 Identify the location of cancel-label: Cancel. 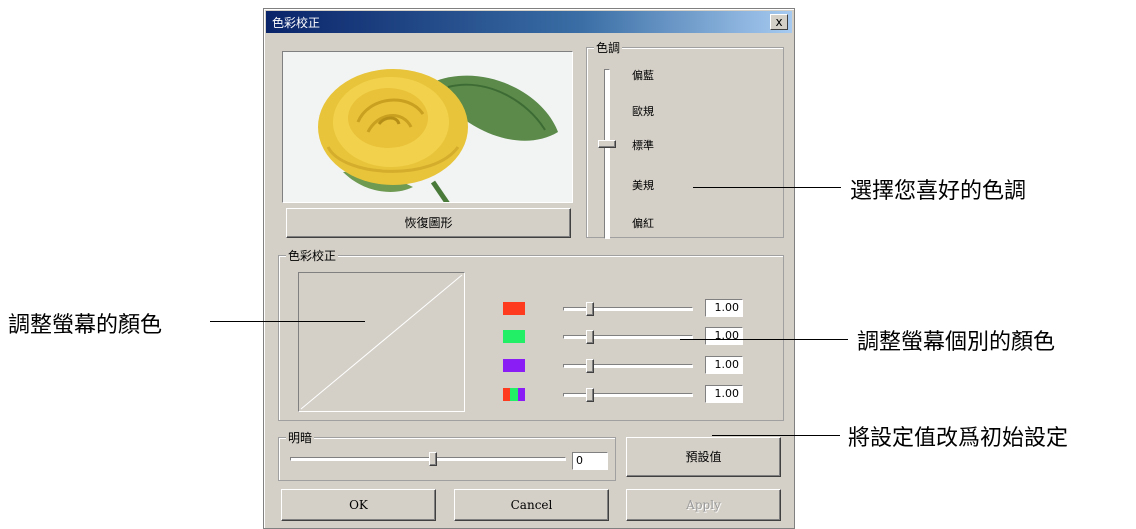
(531, 505).